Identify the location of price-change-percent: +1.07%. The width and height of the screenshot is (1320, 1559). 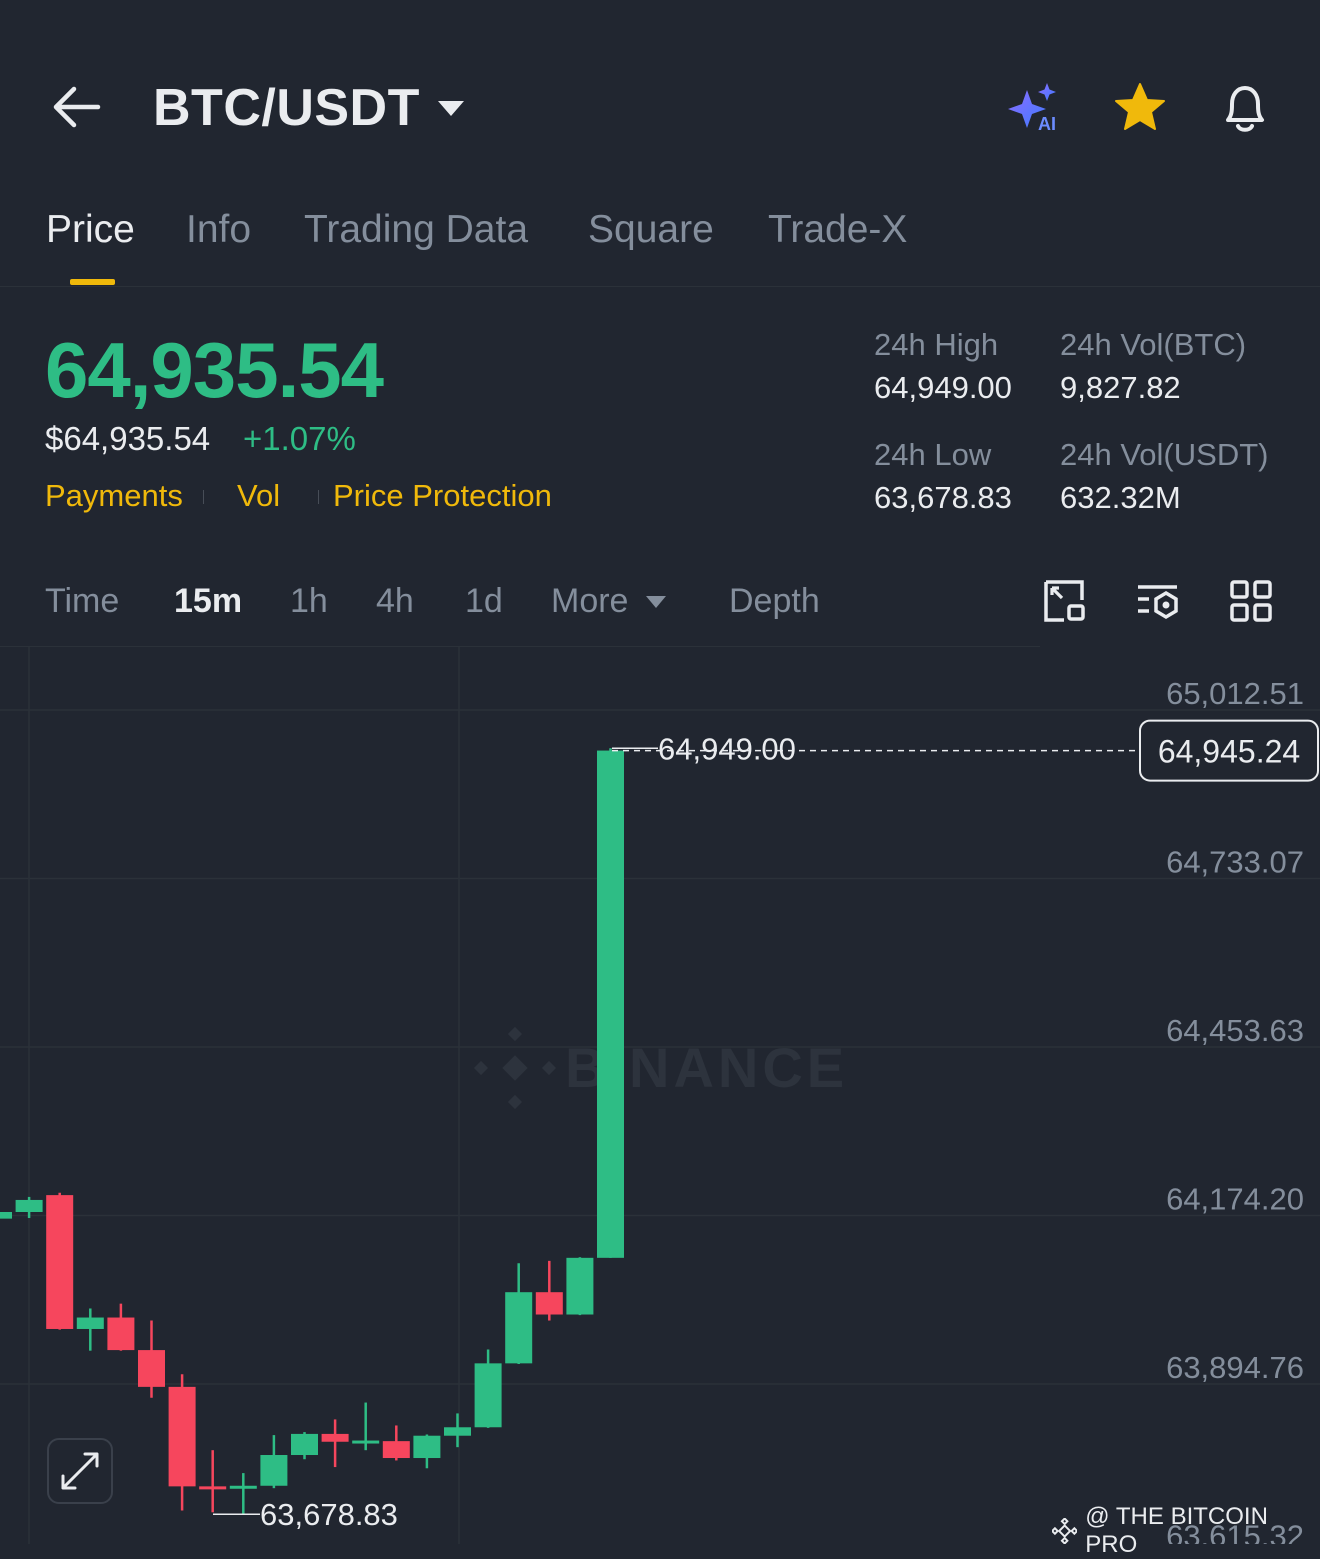
(299, 438).